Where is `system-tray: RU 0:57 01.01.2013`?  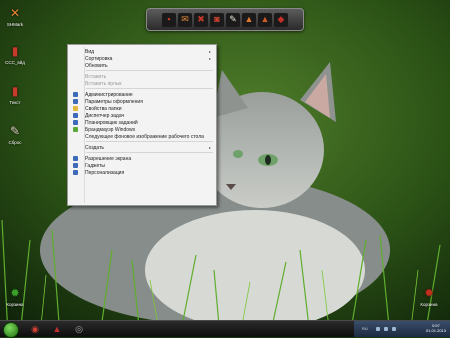
system-tray: RU 0:57 01.01.2013 is located at coordinates (402, 329).